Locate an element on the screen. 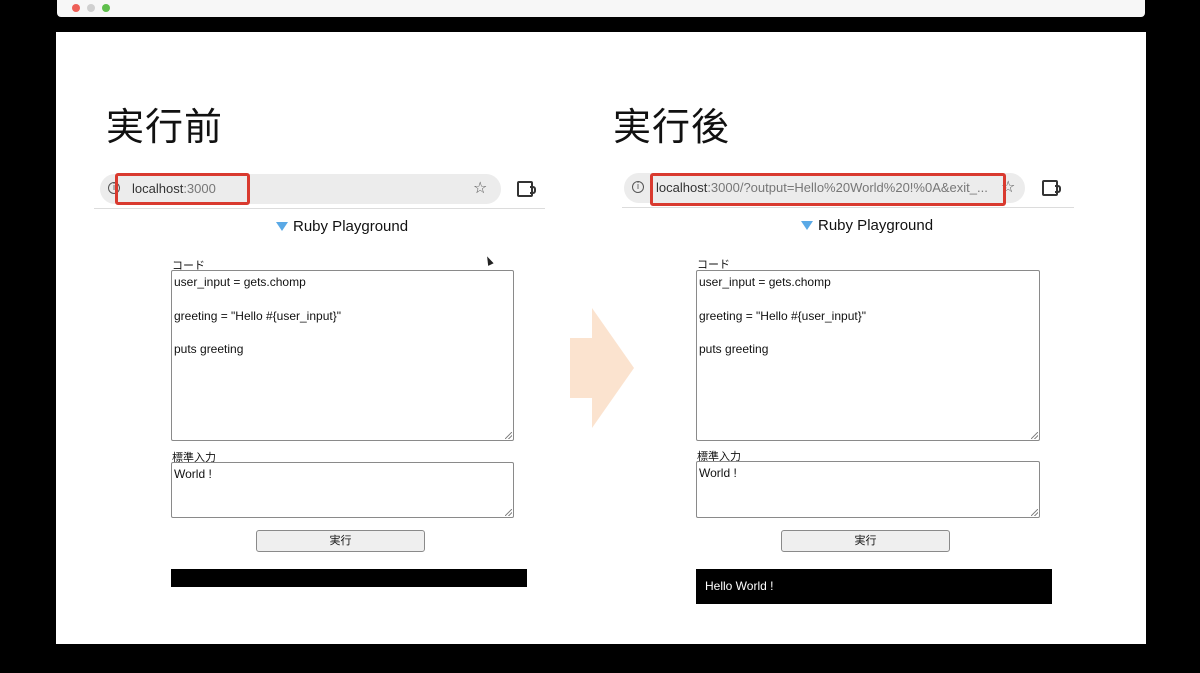 Image resolution: width=1200 pixels, height=673 pixels. before-heading: 実行前 is located at coordinates (165, 127).